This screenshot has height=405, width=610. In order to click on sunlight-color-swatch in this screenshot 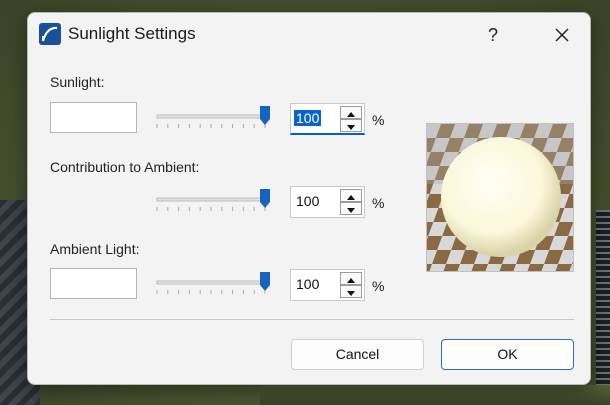, I will do `click(93, 117)`.